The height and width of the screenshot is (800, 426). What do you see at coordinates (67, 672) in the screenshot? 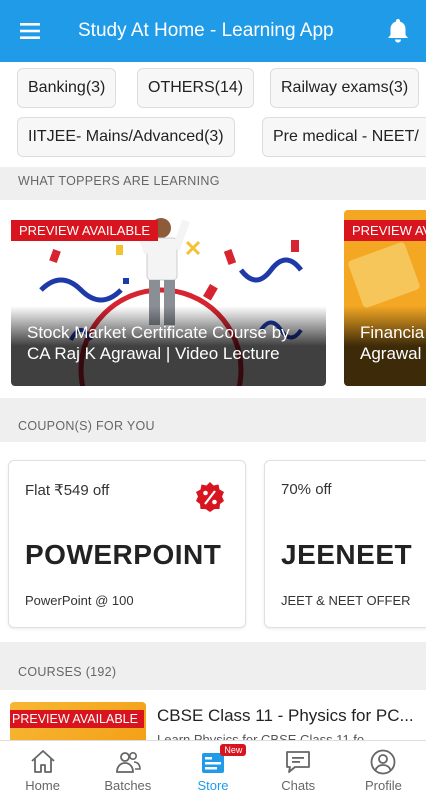
I see `courses-section-label: COURSES (192)` at bounding box center [67, 672].